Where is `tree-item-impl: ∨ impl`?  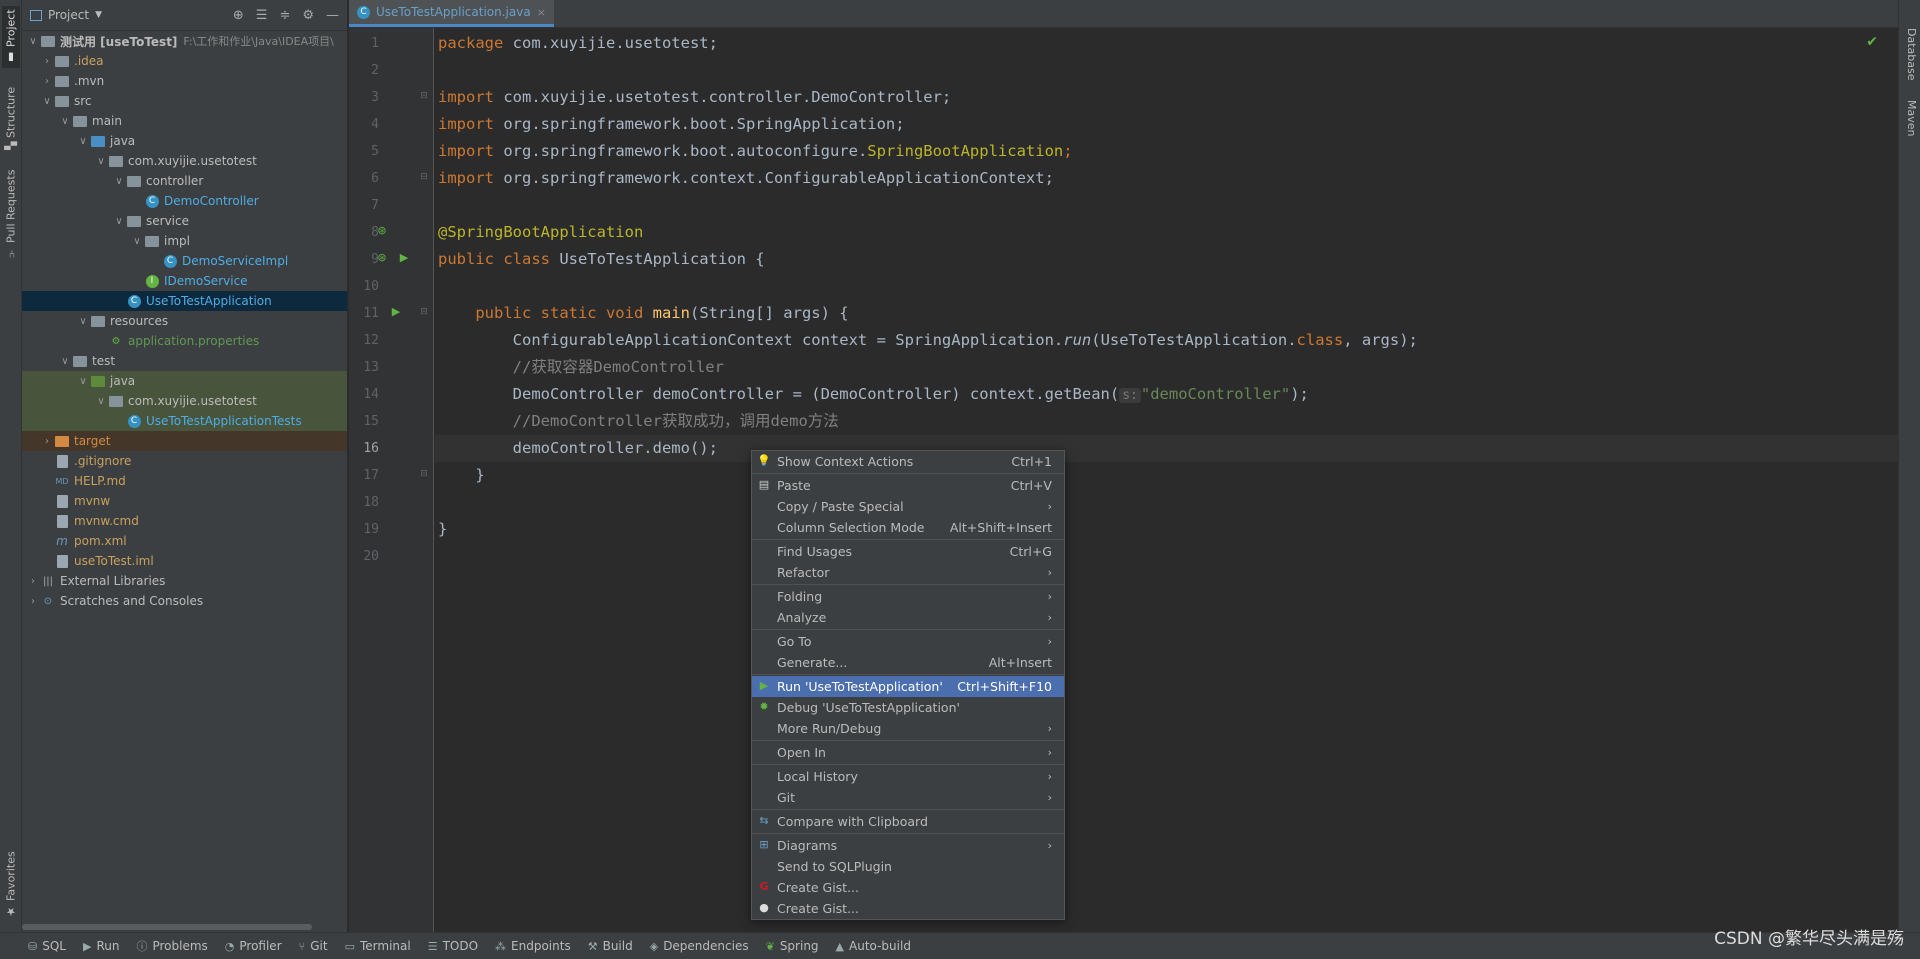 tree-item-impl: ∨ impl is located at coordinates (184, 241).